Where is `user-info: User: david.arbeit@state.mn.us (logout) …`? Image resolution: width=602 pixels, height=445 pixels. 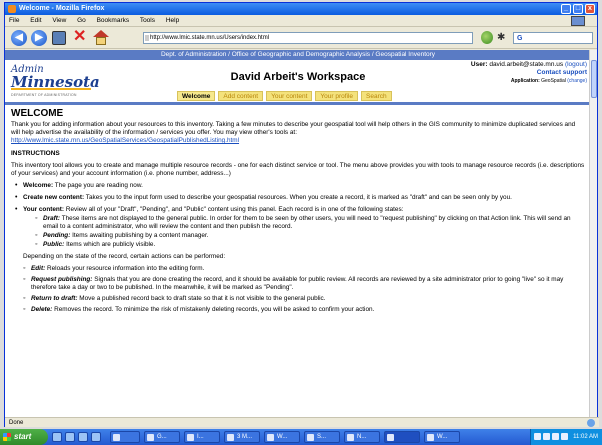 user-info: User: david.arbeit@state.mn.us (logout) … is located at coordinates (529, 73).